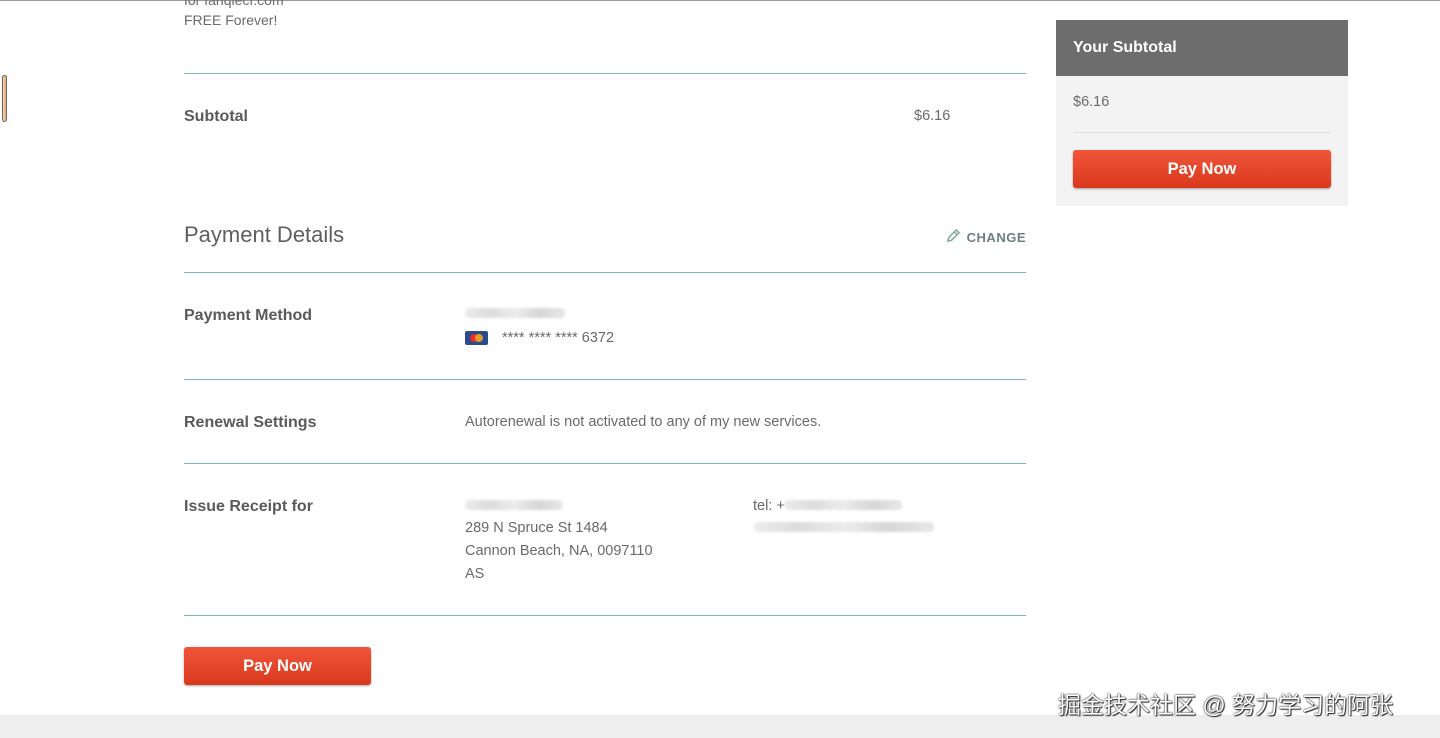 The height and width of the screenshot is (738, 1440). Describe the element at coordinates (476, 338) in the screenshot. I see `mastercard-icon` at that location.